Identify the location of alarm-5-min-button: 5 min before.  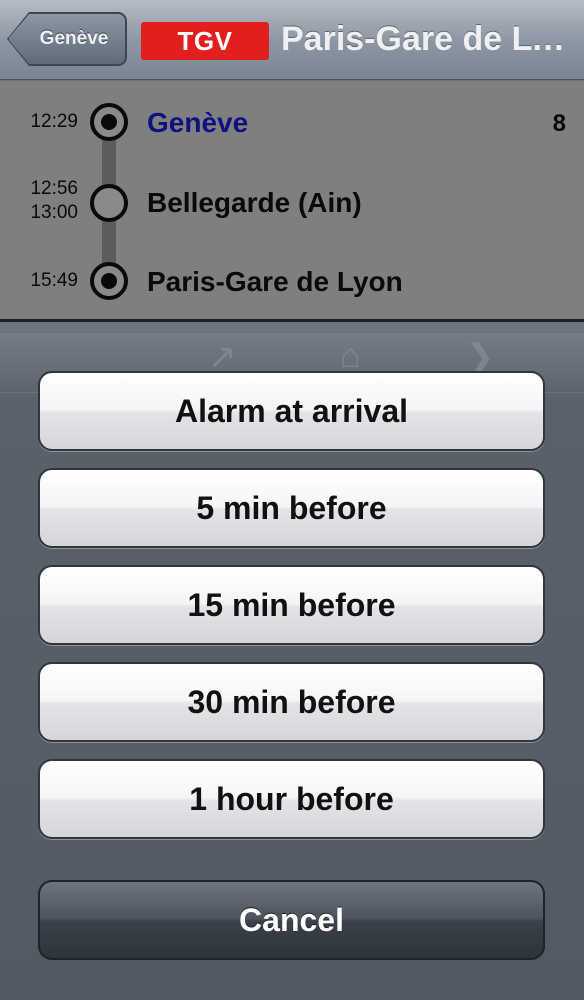
(291, 508).